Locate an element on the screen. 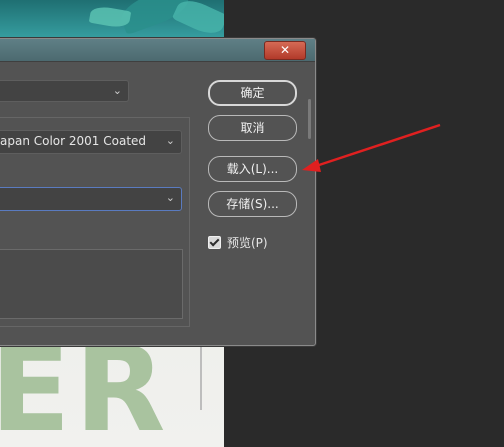 The image size is (504, 447). dialog-titlebar: ✕ is located at coordinates (157, 50).